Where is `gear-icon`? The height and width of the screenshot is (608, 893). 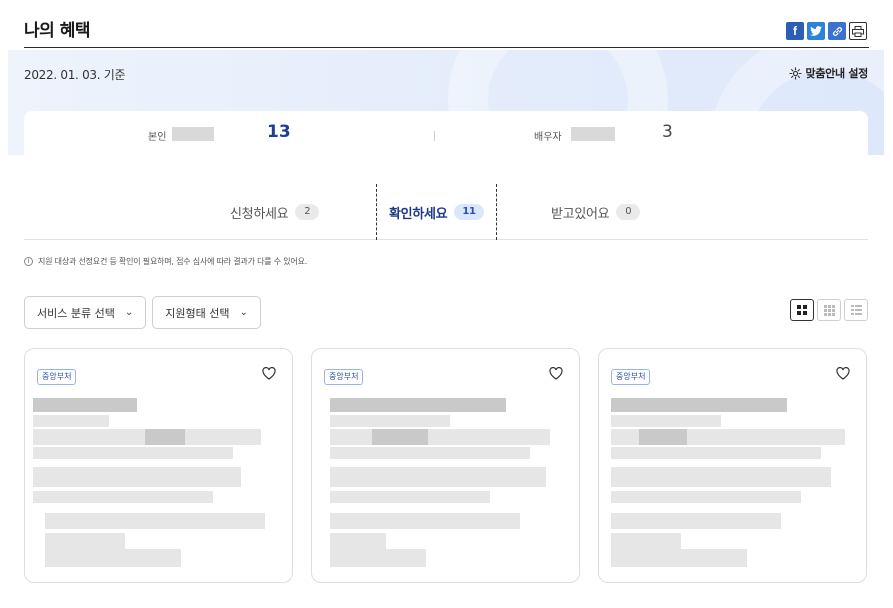
gear-icon is located at coordinates (795, 73).